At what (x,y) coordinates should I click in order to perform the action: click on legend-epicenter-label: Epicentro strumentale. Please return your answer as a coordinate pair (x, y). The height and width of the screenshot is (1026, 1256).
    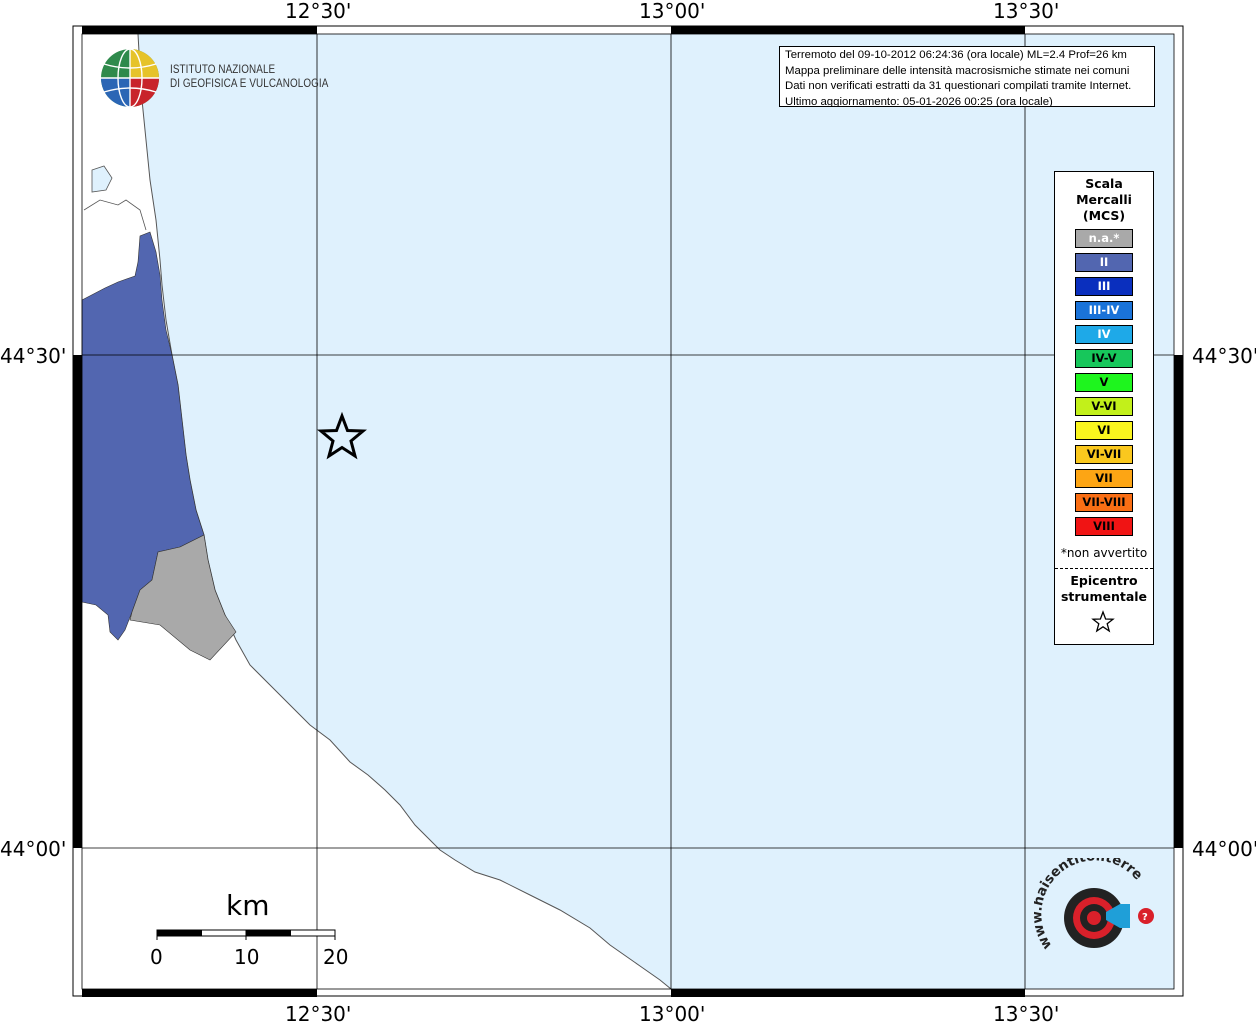
    Looking at the image, I should click on (1104, 588).